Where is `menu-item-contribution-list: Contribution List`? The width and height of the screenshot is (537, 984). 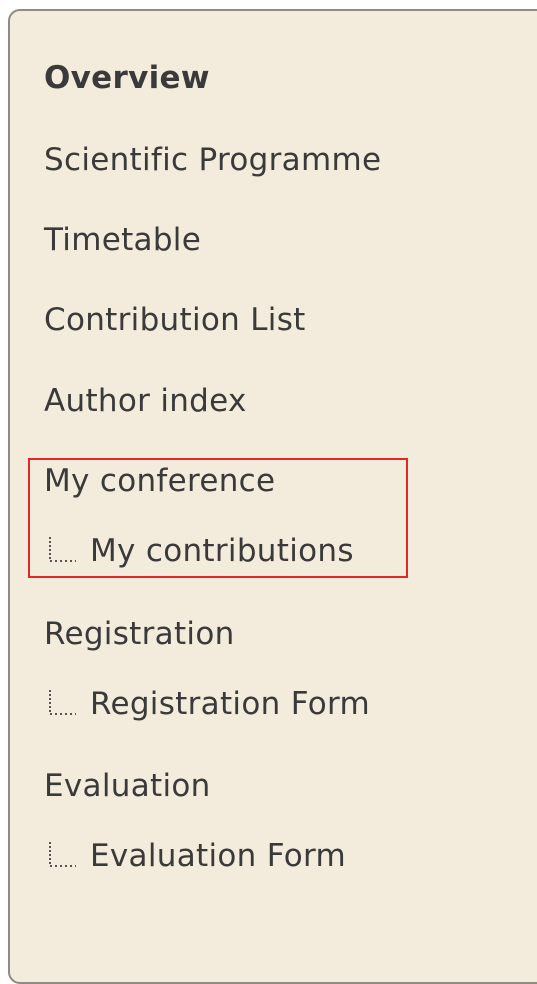
menu-item-contribution-list: Contribution List is located at coordinates (175, 320).